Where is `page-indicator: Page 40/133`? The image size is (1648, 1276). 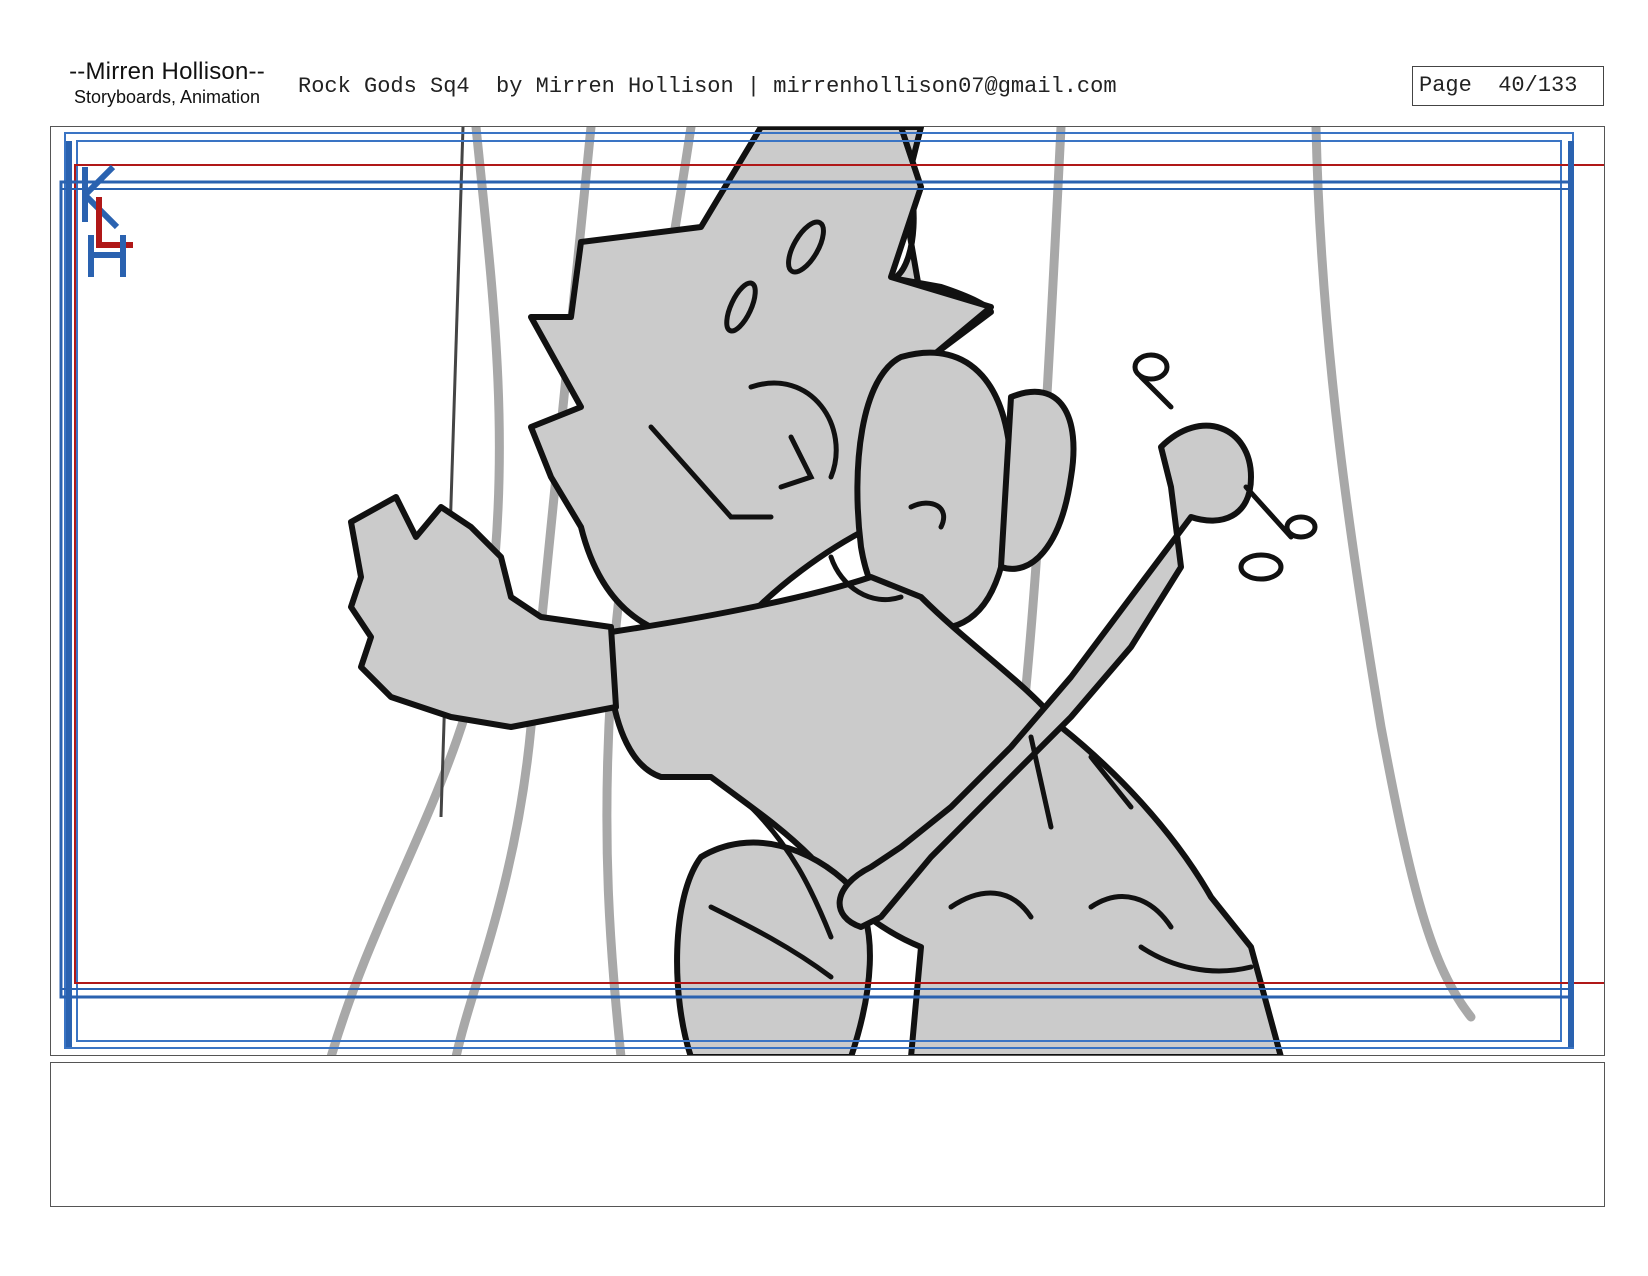 page-indicator: Page 40/133 is located at coordinates (1508, 86).